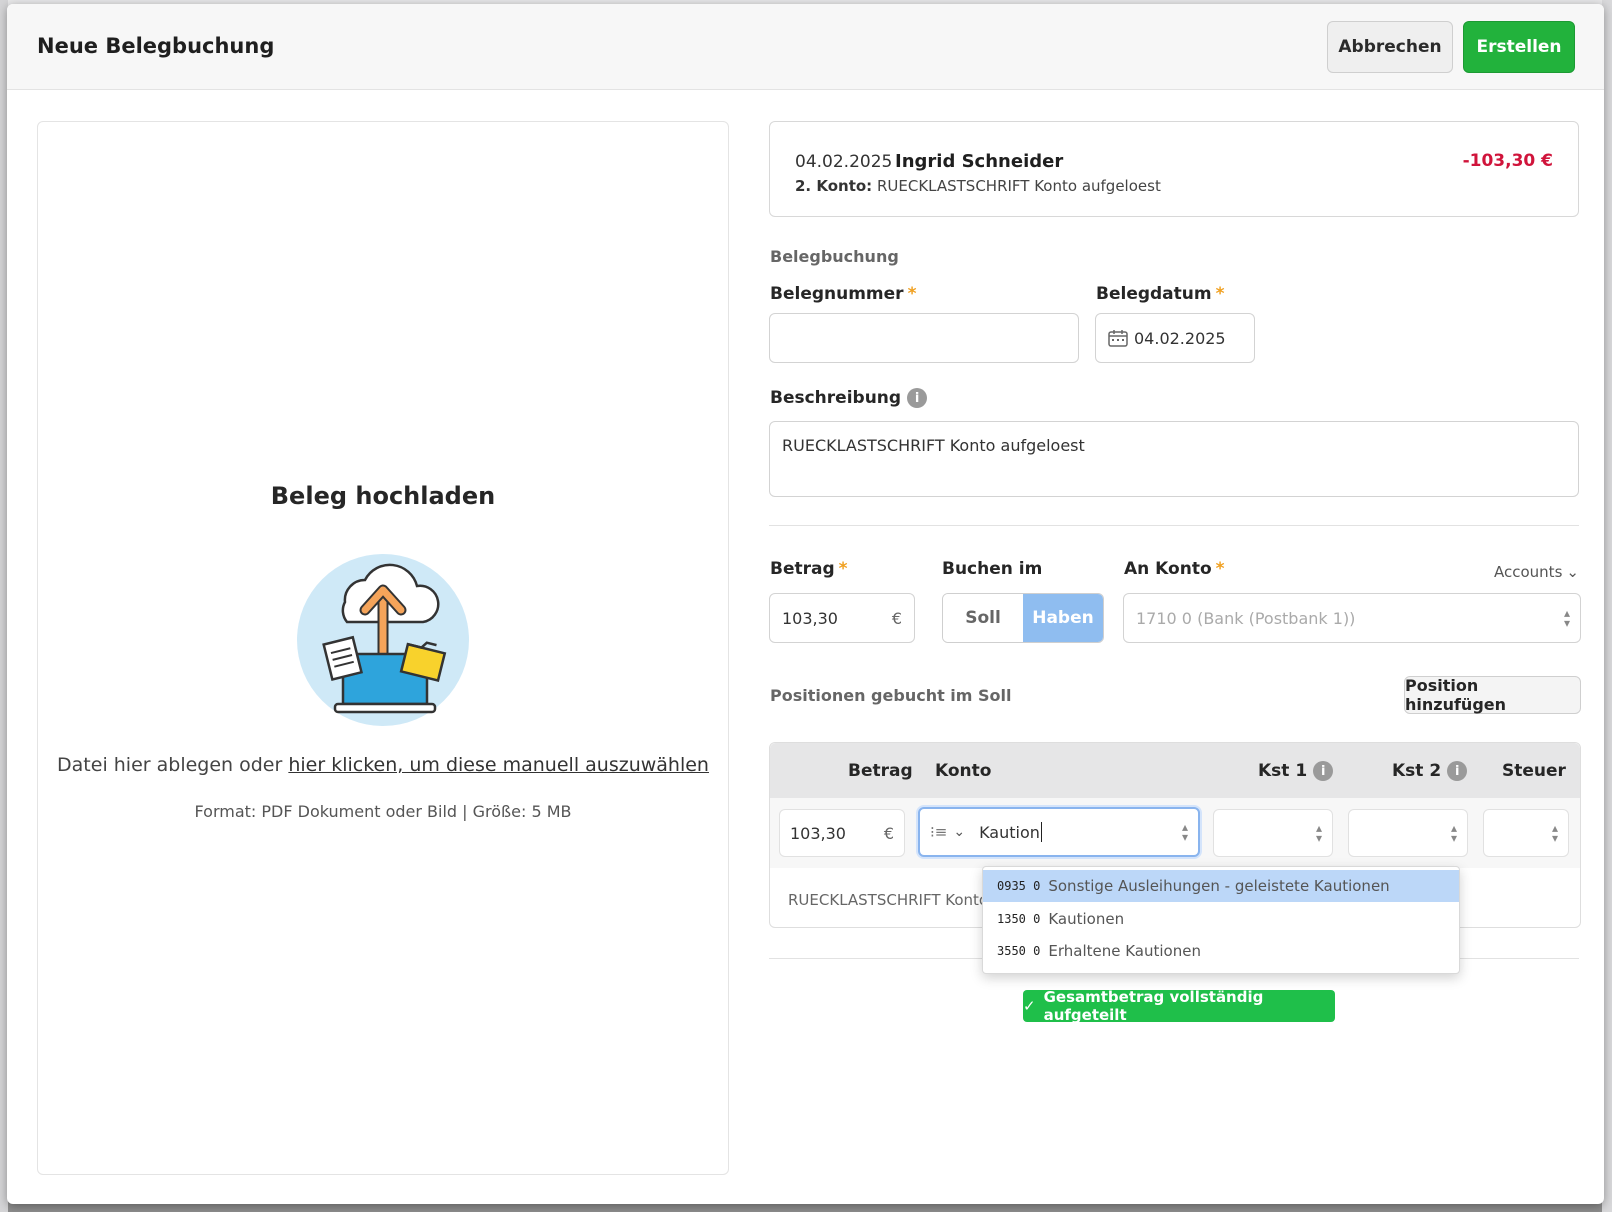 This screenshot has width=1612, height=1212. I want to click on list-item: 1350 0 Kautionen, so click(1221, 919).